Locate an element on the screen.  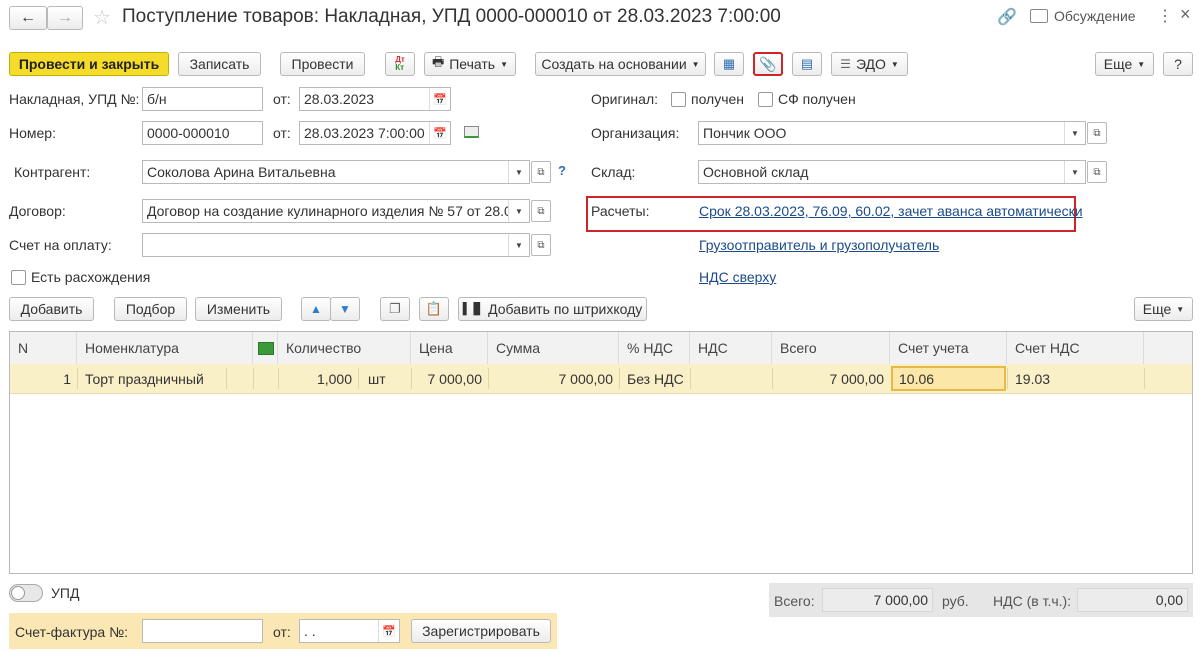
print-button: 🖶 Печать ▼ is located at coordinates (470, 64).